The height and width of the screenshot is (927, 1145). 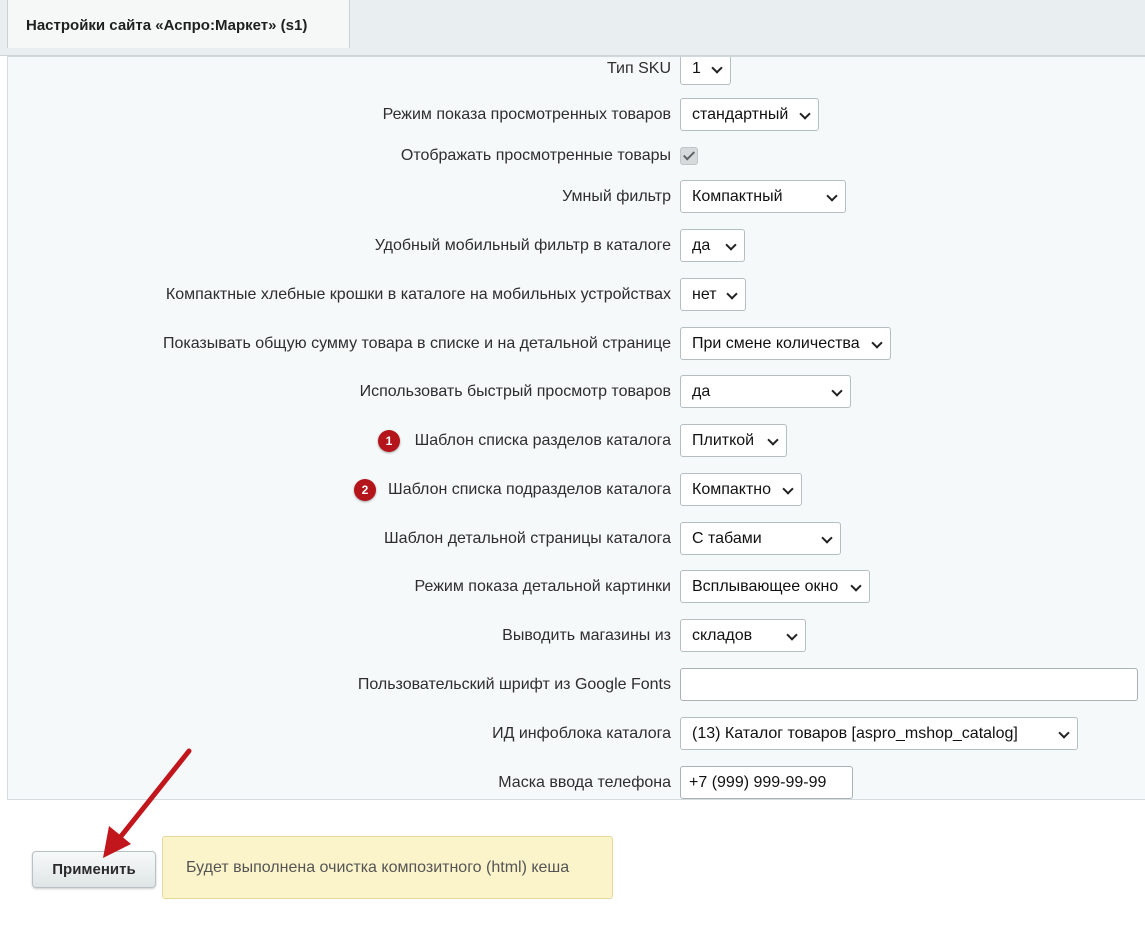 I want to click on stores-source-select: складов, so click(x=743, y=635).